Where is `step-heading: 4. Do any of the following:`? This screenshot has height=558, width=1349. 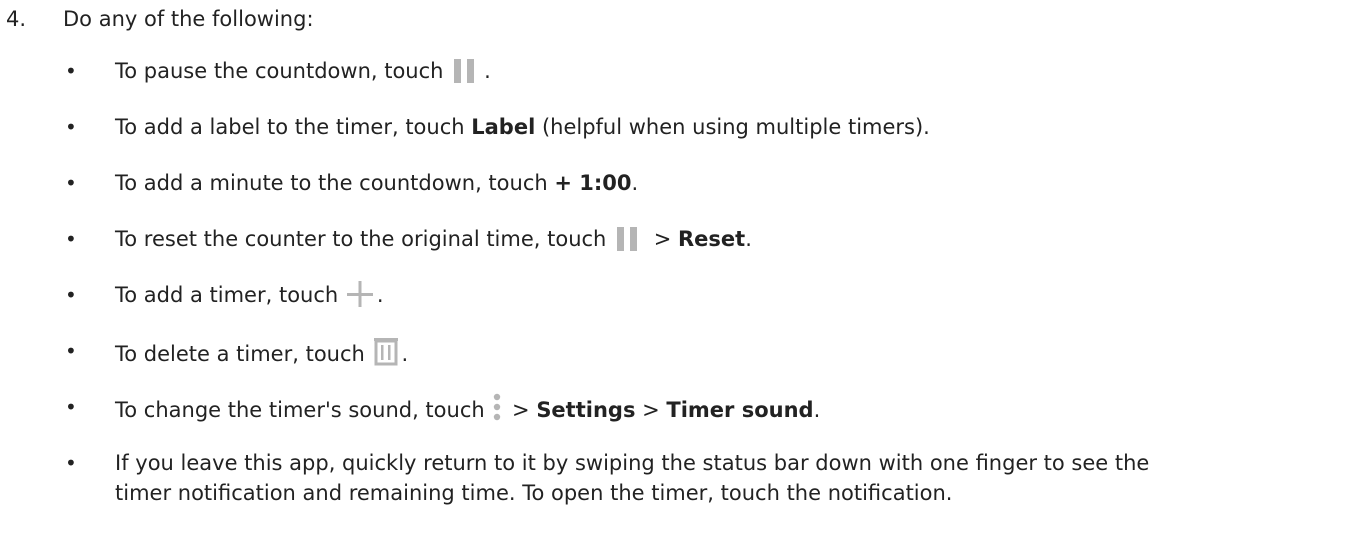 step-heading: 4. Do any of the following: is located at coordinates (160, 19).